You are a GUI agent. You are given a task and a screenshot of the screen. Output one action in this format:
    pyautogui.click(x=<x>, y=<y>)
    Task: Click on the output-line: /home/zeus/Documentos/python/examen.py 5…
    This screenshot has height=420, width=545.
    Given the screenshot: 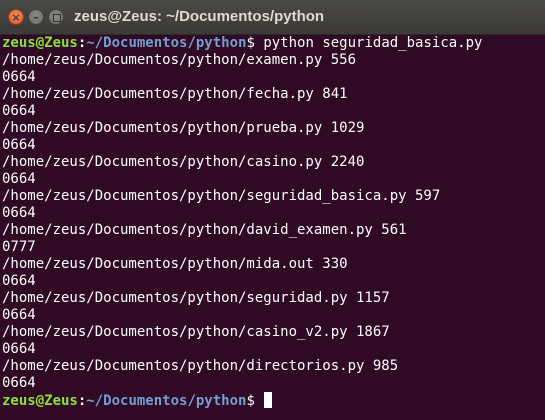 What is the action you would take?
    pyautogui.click(x=179, y=60)
    